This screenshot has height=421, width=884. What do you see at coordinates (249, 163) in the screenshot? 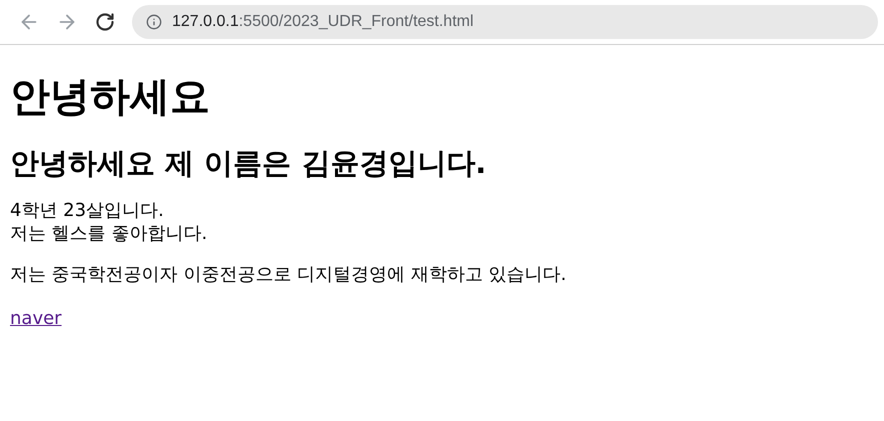
I see `subheading: 안녕하세요 제 이름은 김윤경입니다.` at bounding box center [249, 163].